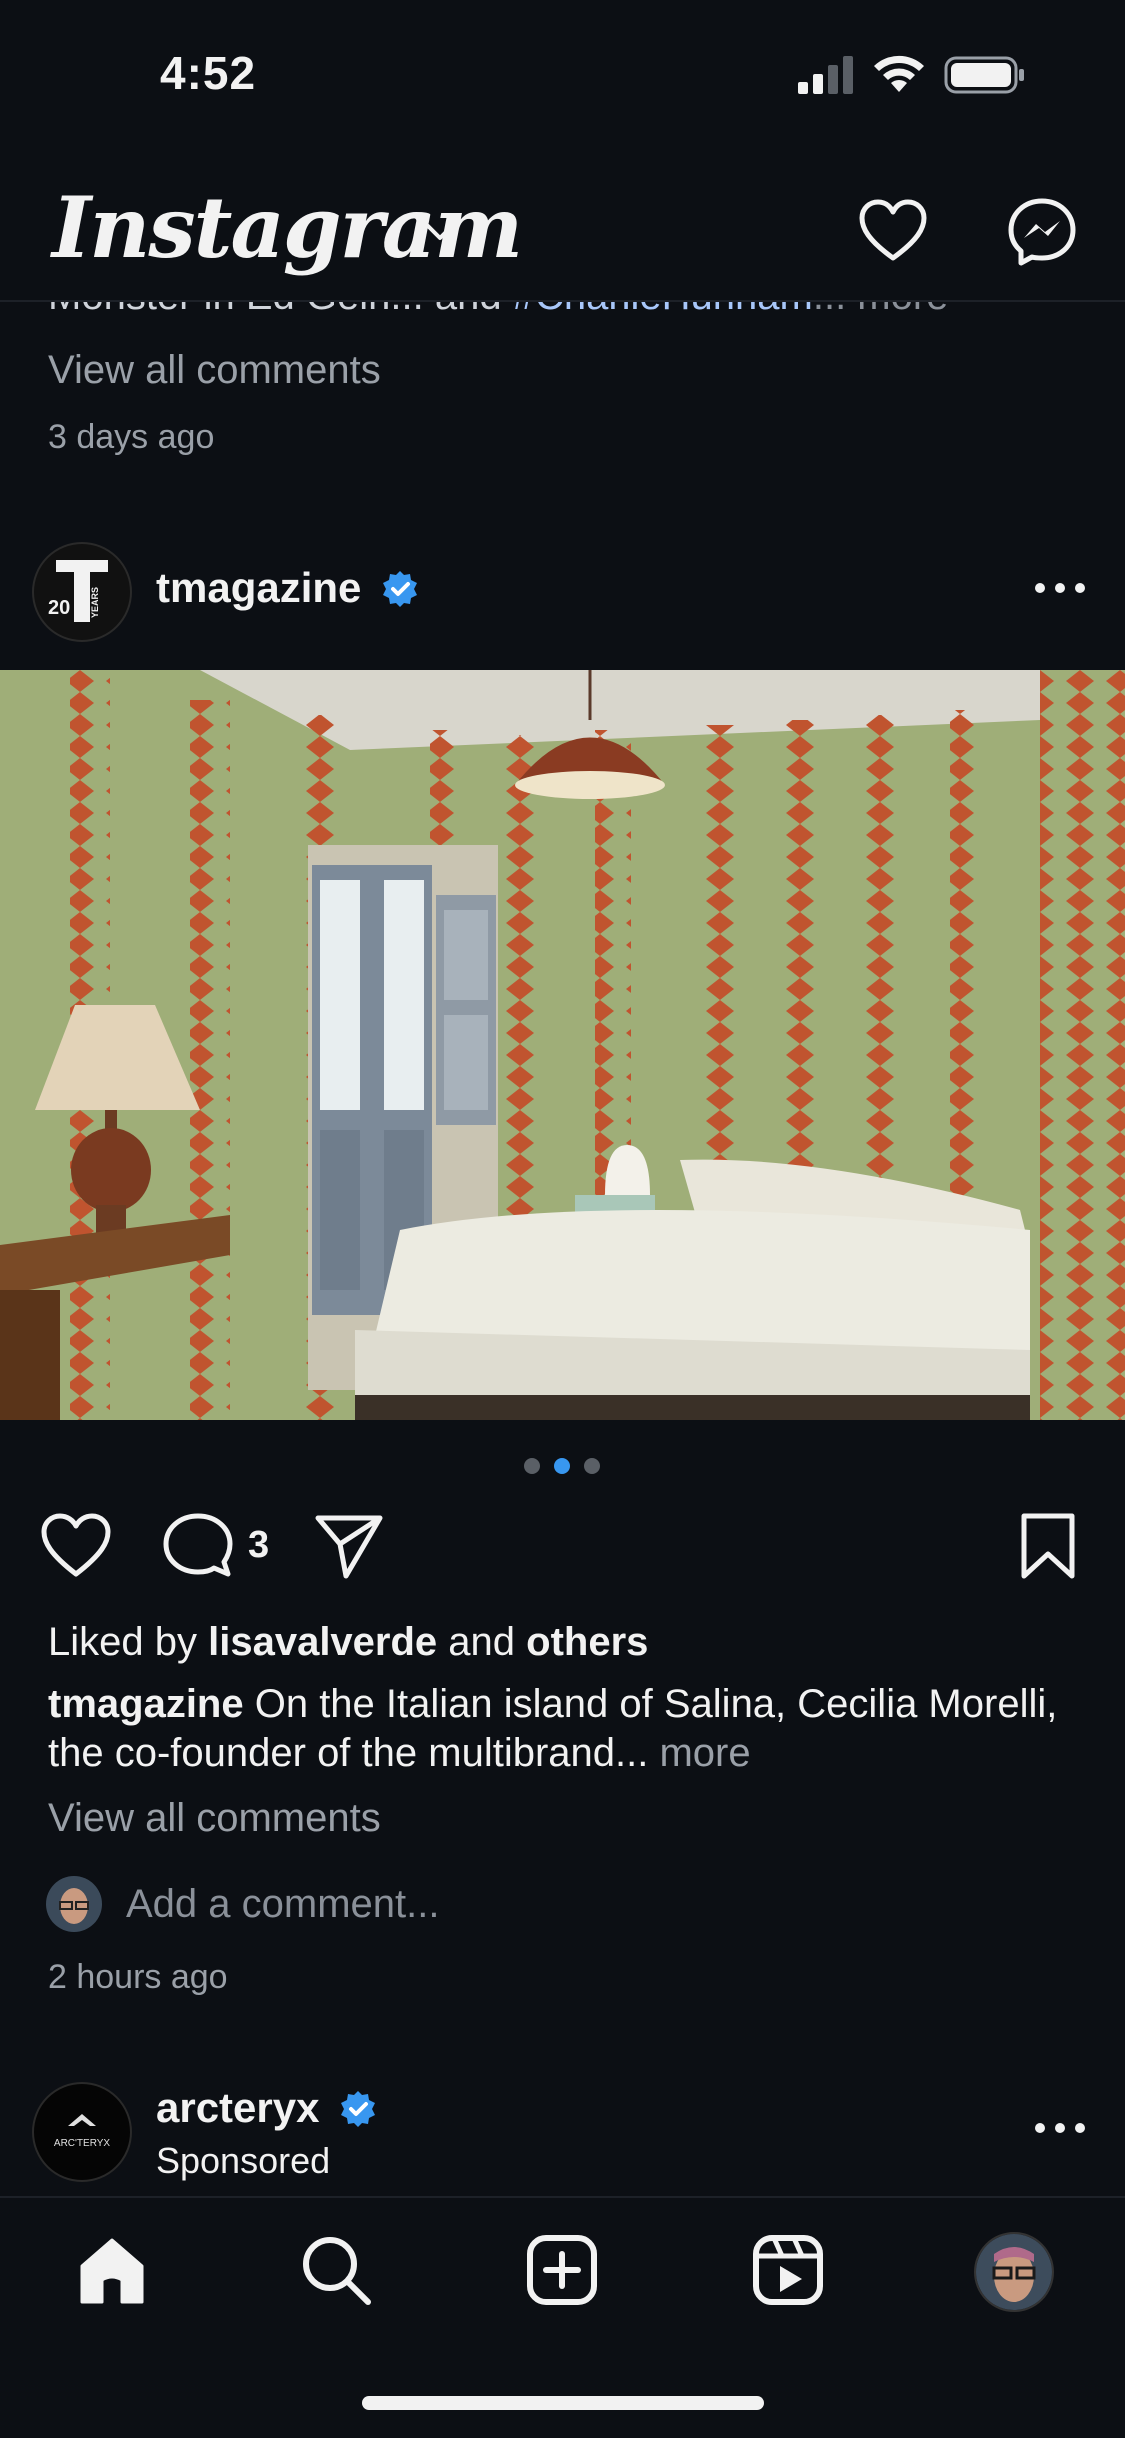  What do you see at coordinates (562, 301) in the screenshot?
I see `header-divider` at bounding box center [562, 301].